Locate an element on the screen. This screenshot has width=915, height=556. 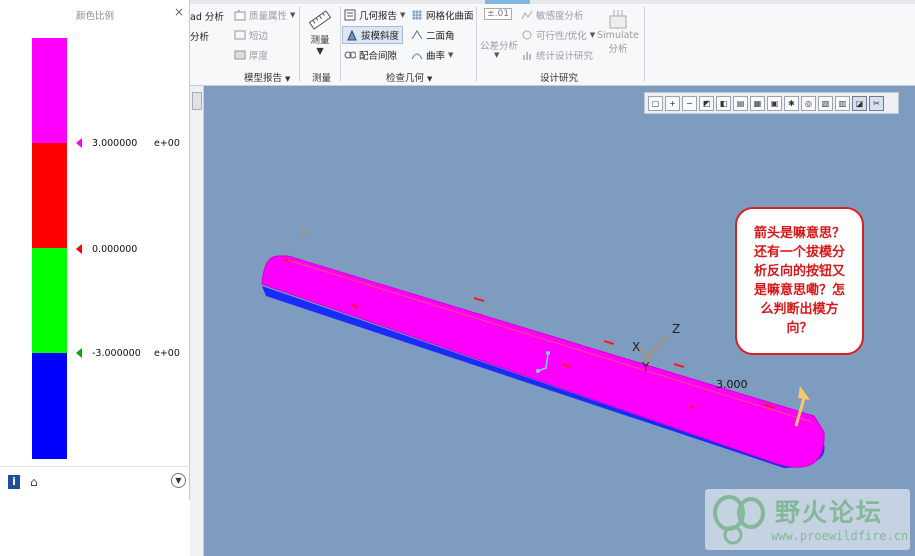
draft-icon is located at coordinates (352, 35).